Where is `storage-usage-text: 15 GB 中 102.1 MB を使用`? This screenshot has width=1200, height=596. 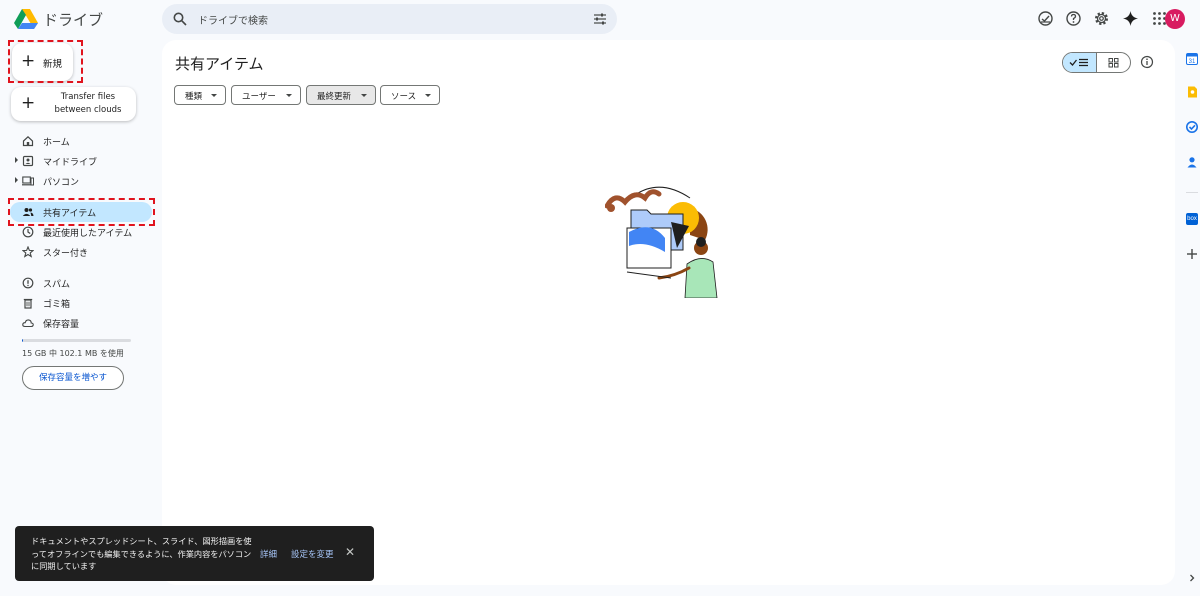
storage-usage-text: 15 GB 中 102.1 MB を使用 is located at coordinates (73, 353).